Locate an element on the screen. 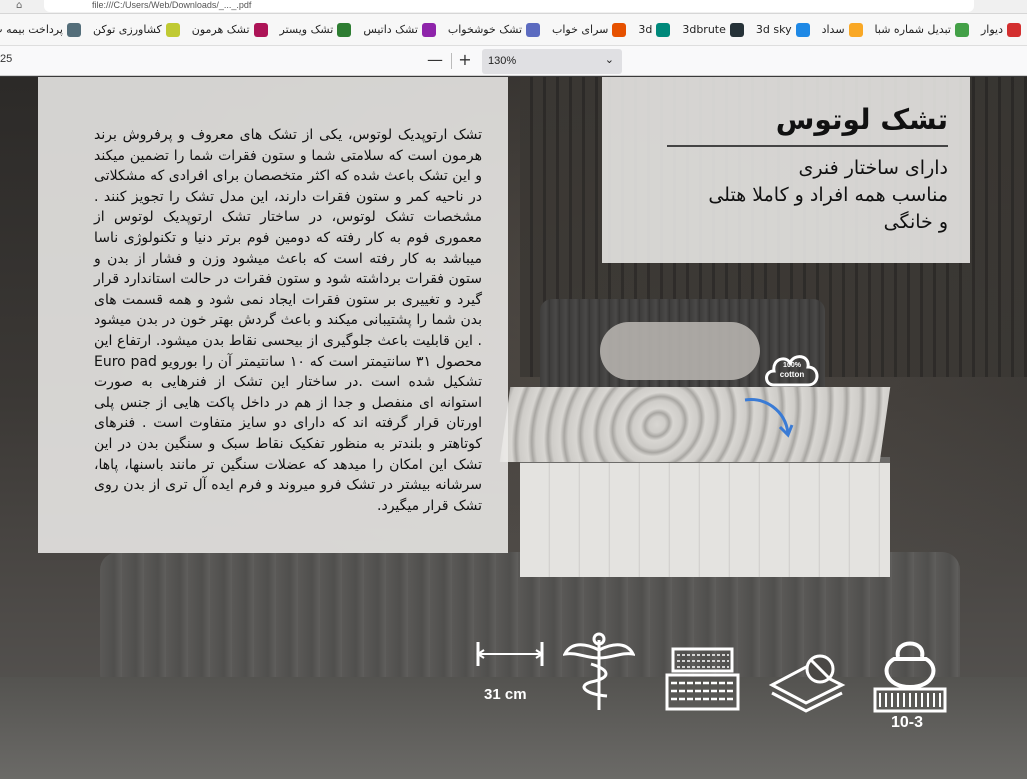 The width and height of the screenshot is (1027, 779). bookmark-label: دیوار is located at coordinates (991, 29).